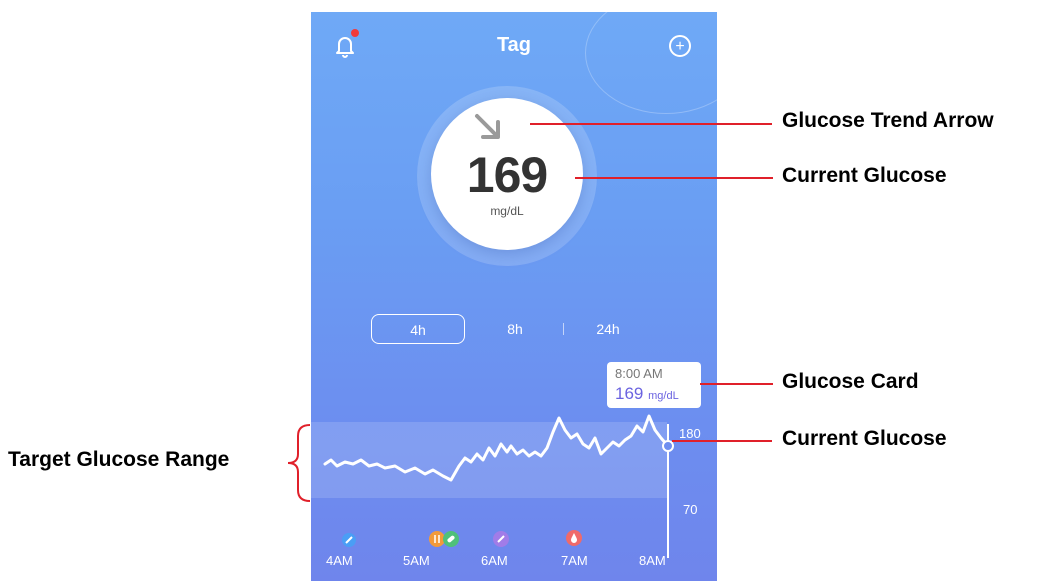 This screenshot has height=581, width=1040. Describe the element at coordinates (736, 384) in the screenshot. I see `glucose-card-pointer-line` at that location.